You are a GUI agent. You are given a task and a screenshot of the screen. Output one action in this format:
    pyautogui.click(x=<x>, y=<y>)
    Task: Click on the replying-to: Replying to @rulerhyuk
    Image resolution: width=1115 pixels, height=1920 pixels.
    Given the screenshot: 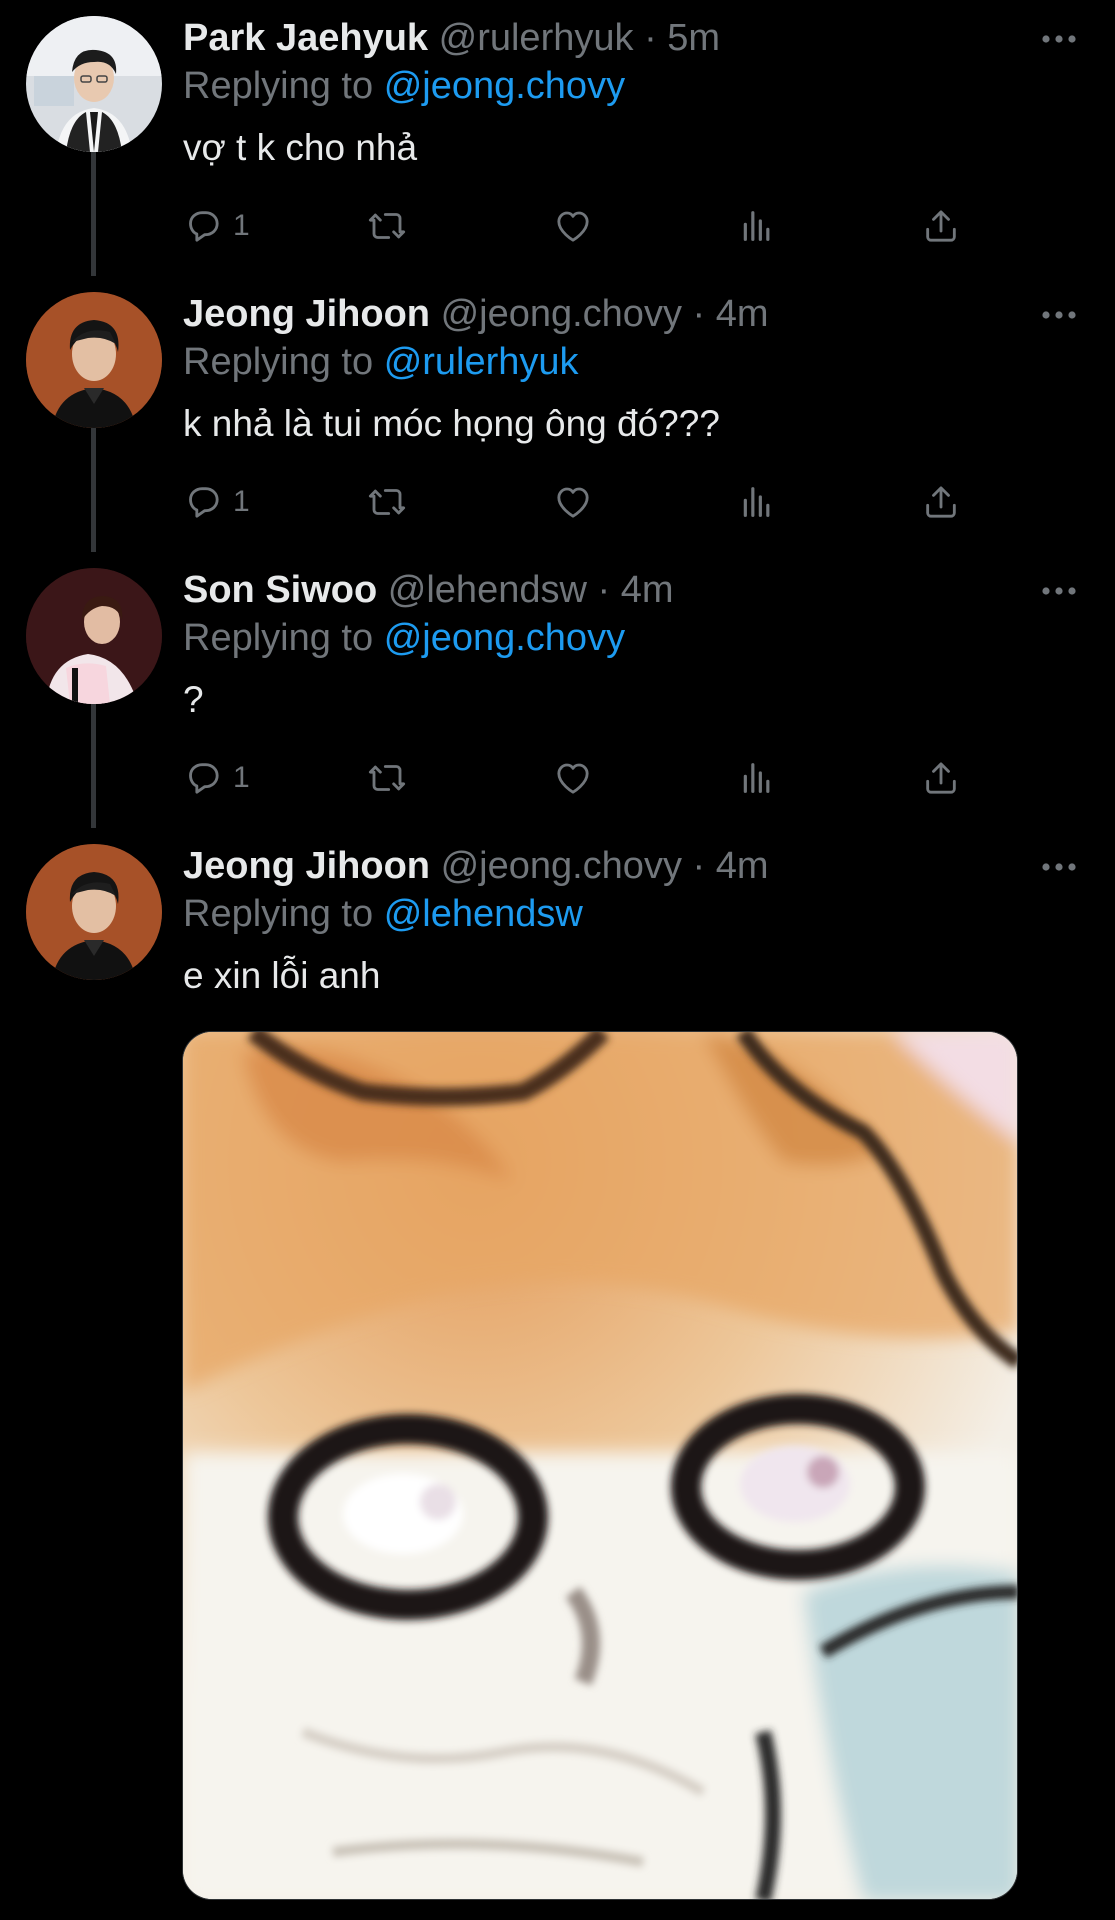 What is the action you would take?
    pyautogui.click(x=381, y=362)
    